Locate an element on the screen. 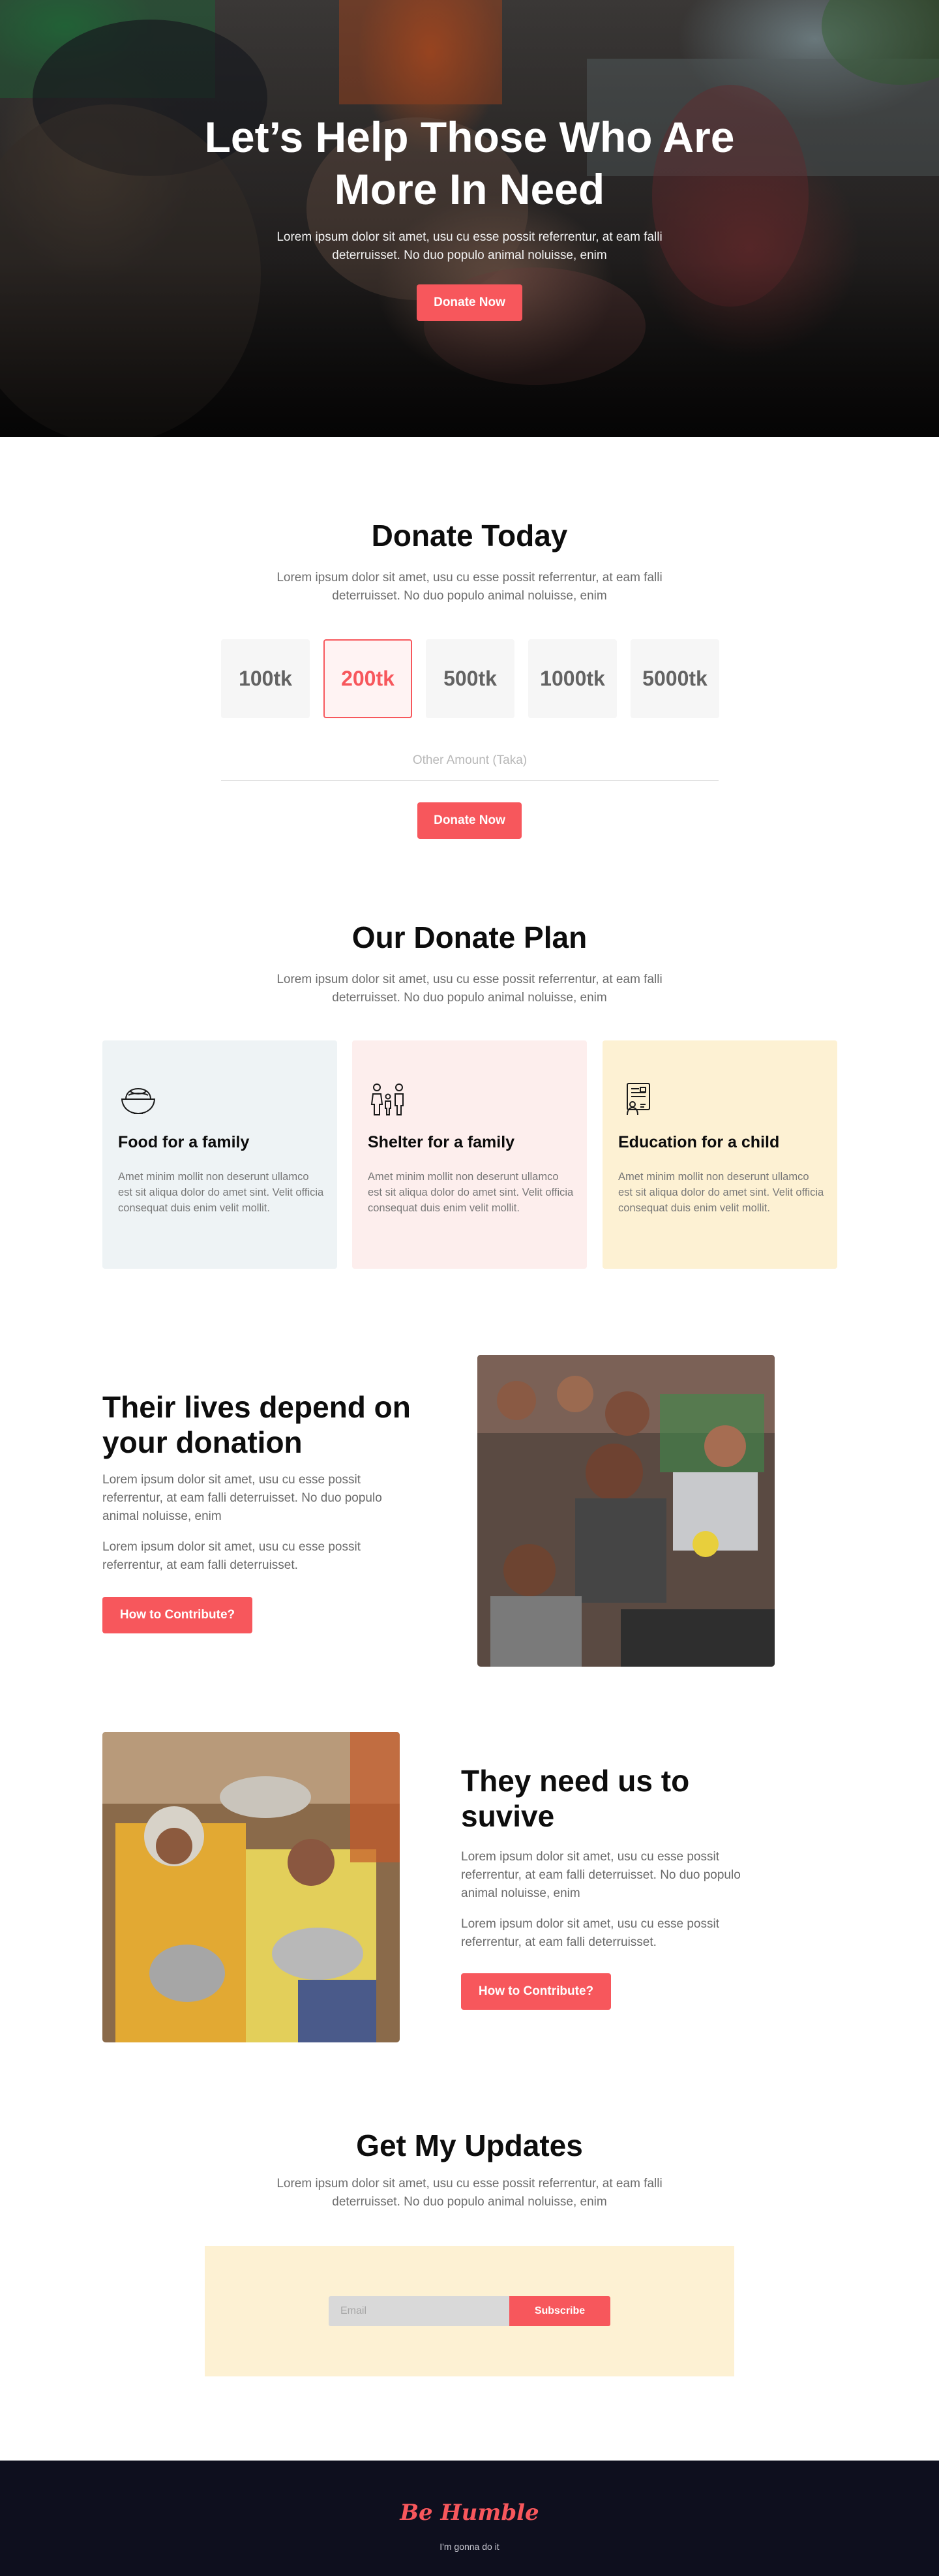 This screenshot has width=939, height=2576. footer-tagline: I'm gonna do it is located at coordinates (469, 2547).